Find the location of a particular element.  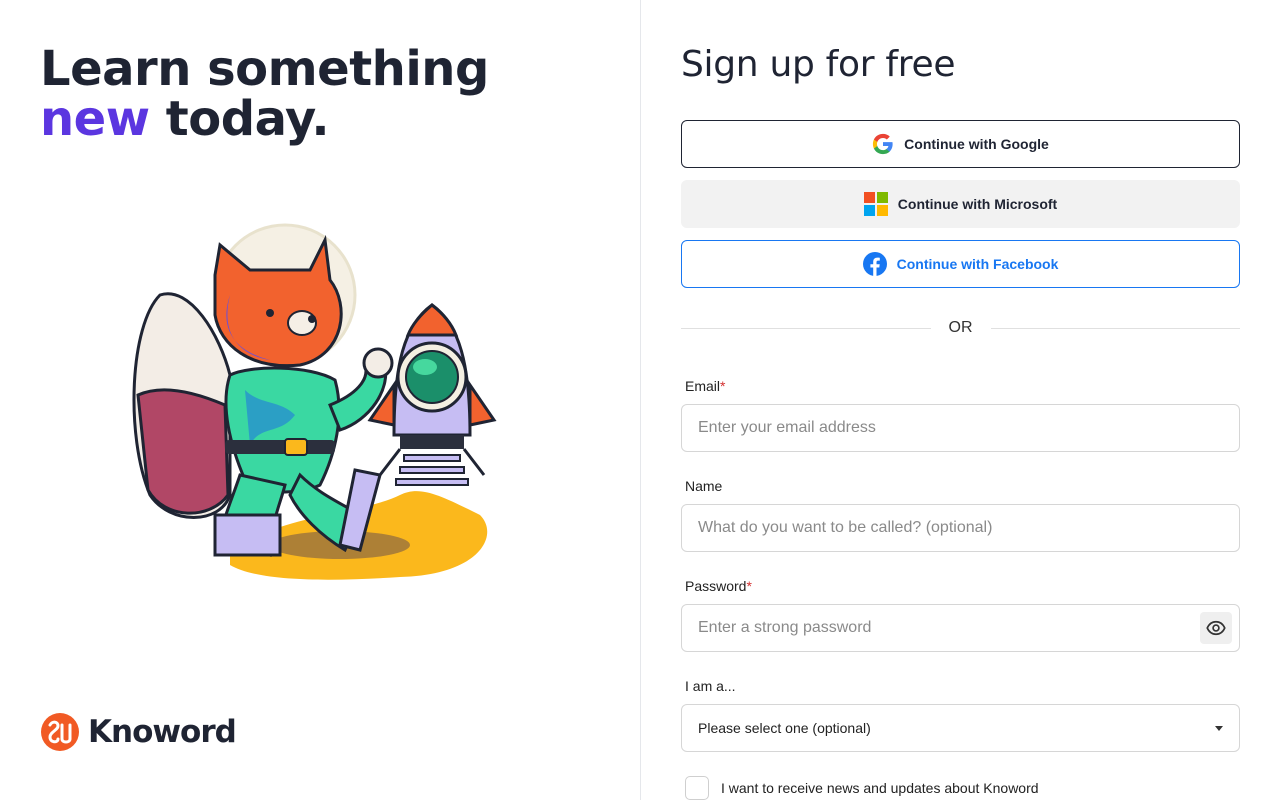

password-label-text: Password is located at coordinates (716, 586).